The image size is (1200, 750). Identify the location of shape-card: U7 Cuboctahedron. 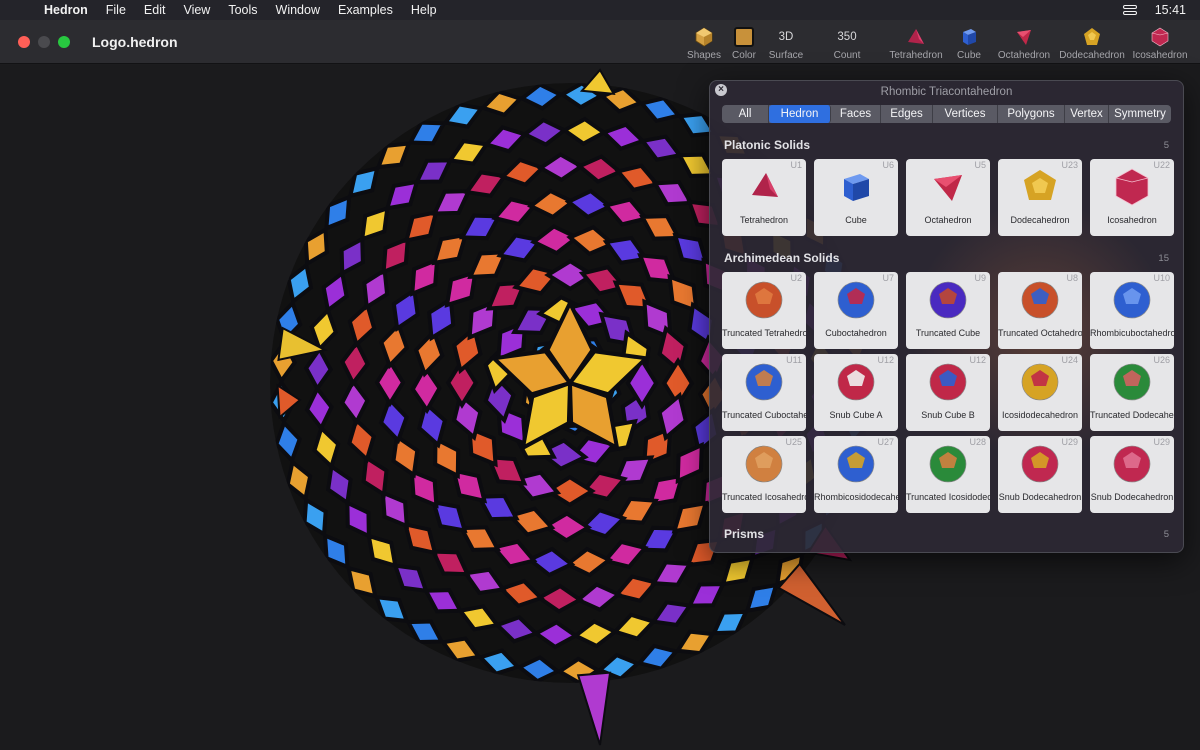
(856, 310).